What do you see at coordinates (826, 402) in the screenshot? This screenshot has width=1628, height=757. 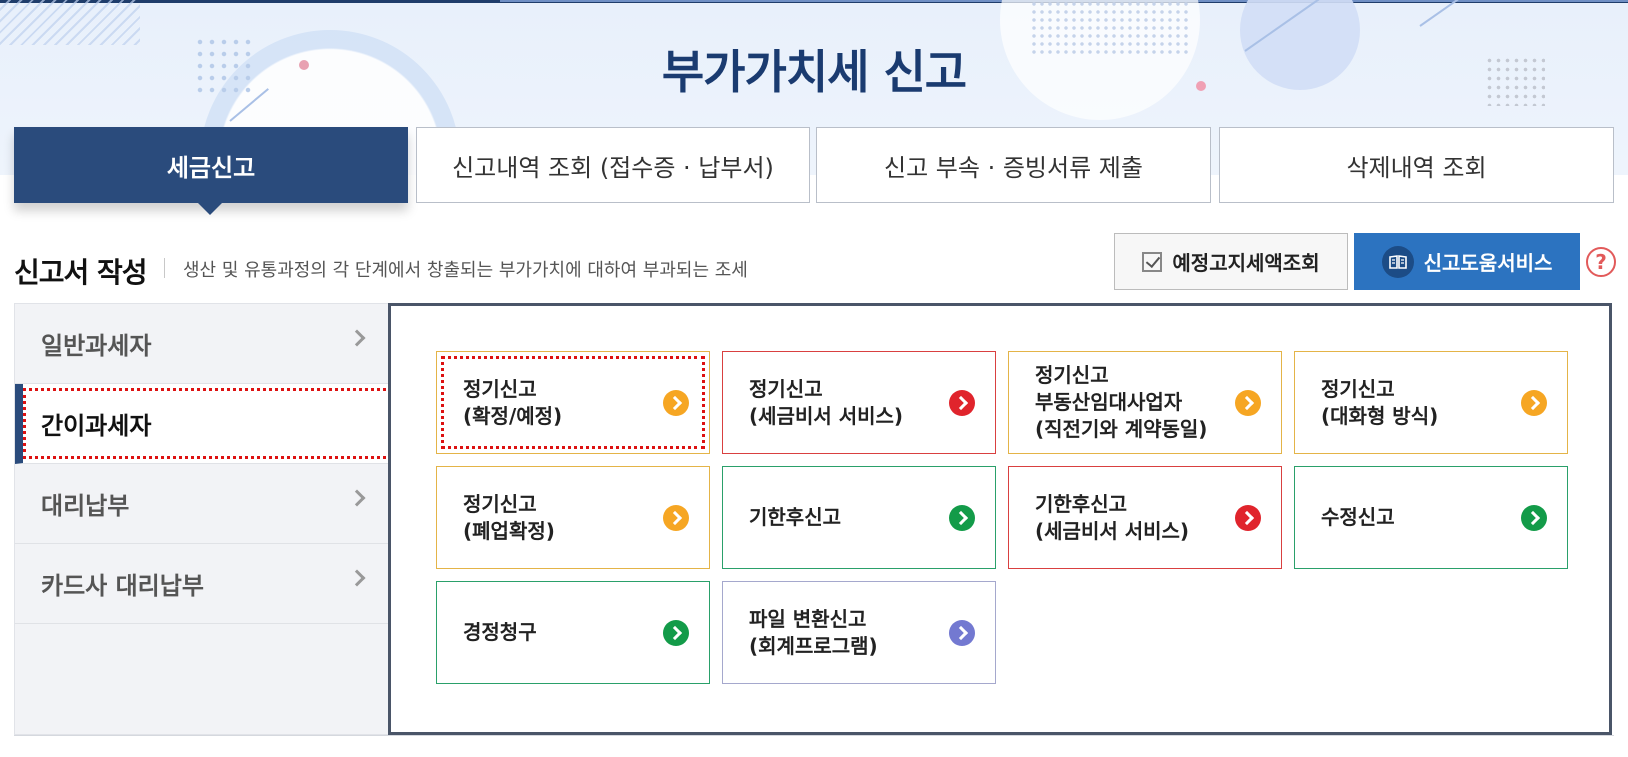 I see `card-label: 정기신고 (세금비서 서비스)` at bounding box center [826, 402].